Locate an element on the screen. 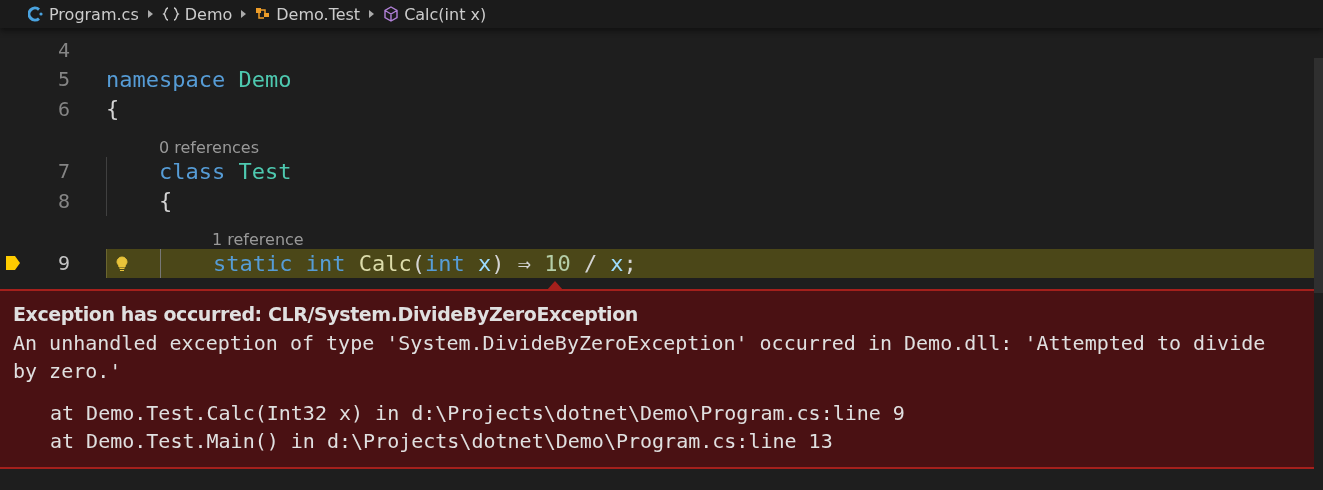  breadcrumb-item: Demo is located at coordinates (208, 14).